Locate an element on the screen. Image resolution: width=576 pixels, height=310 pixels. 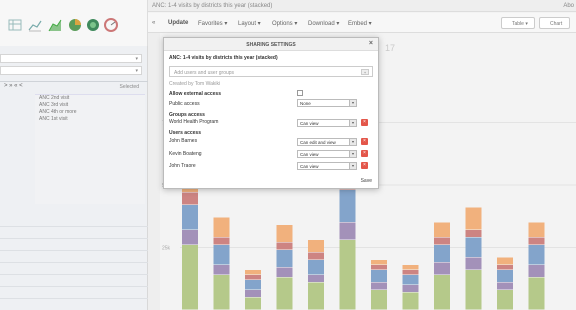
dimension-select-2: ▾ is located at coordinates (71, 70).